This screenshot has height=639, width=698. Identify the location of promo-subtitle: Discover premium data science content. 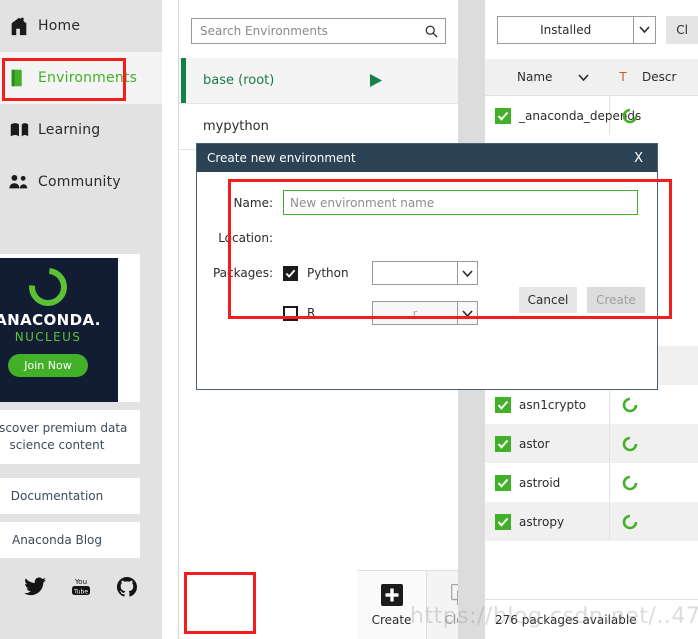
(70, 437).